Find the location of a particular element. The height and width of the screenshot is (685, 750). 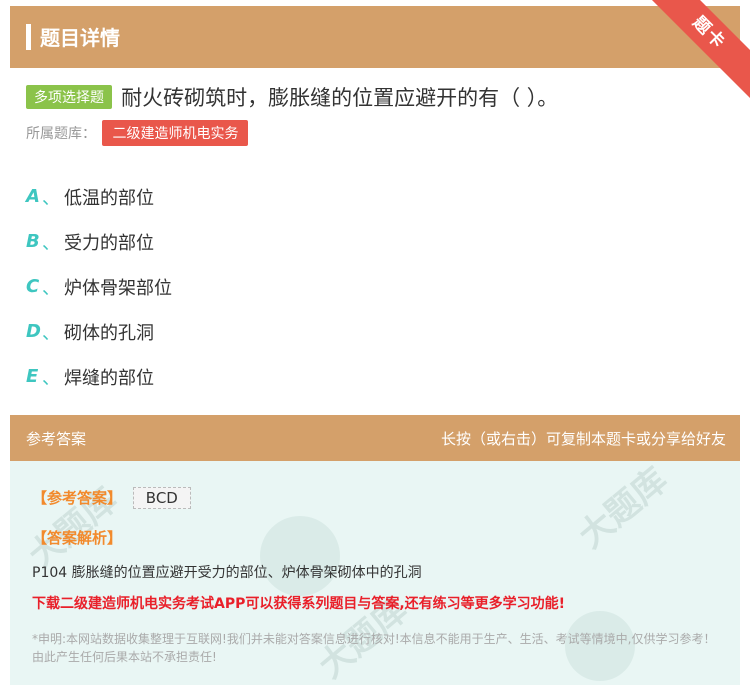

answer-value: BCD is located at coordinates (161, 498).